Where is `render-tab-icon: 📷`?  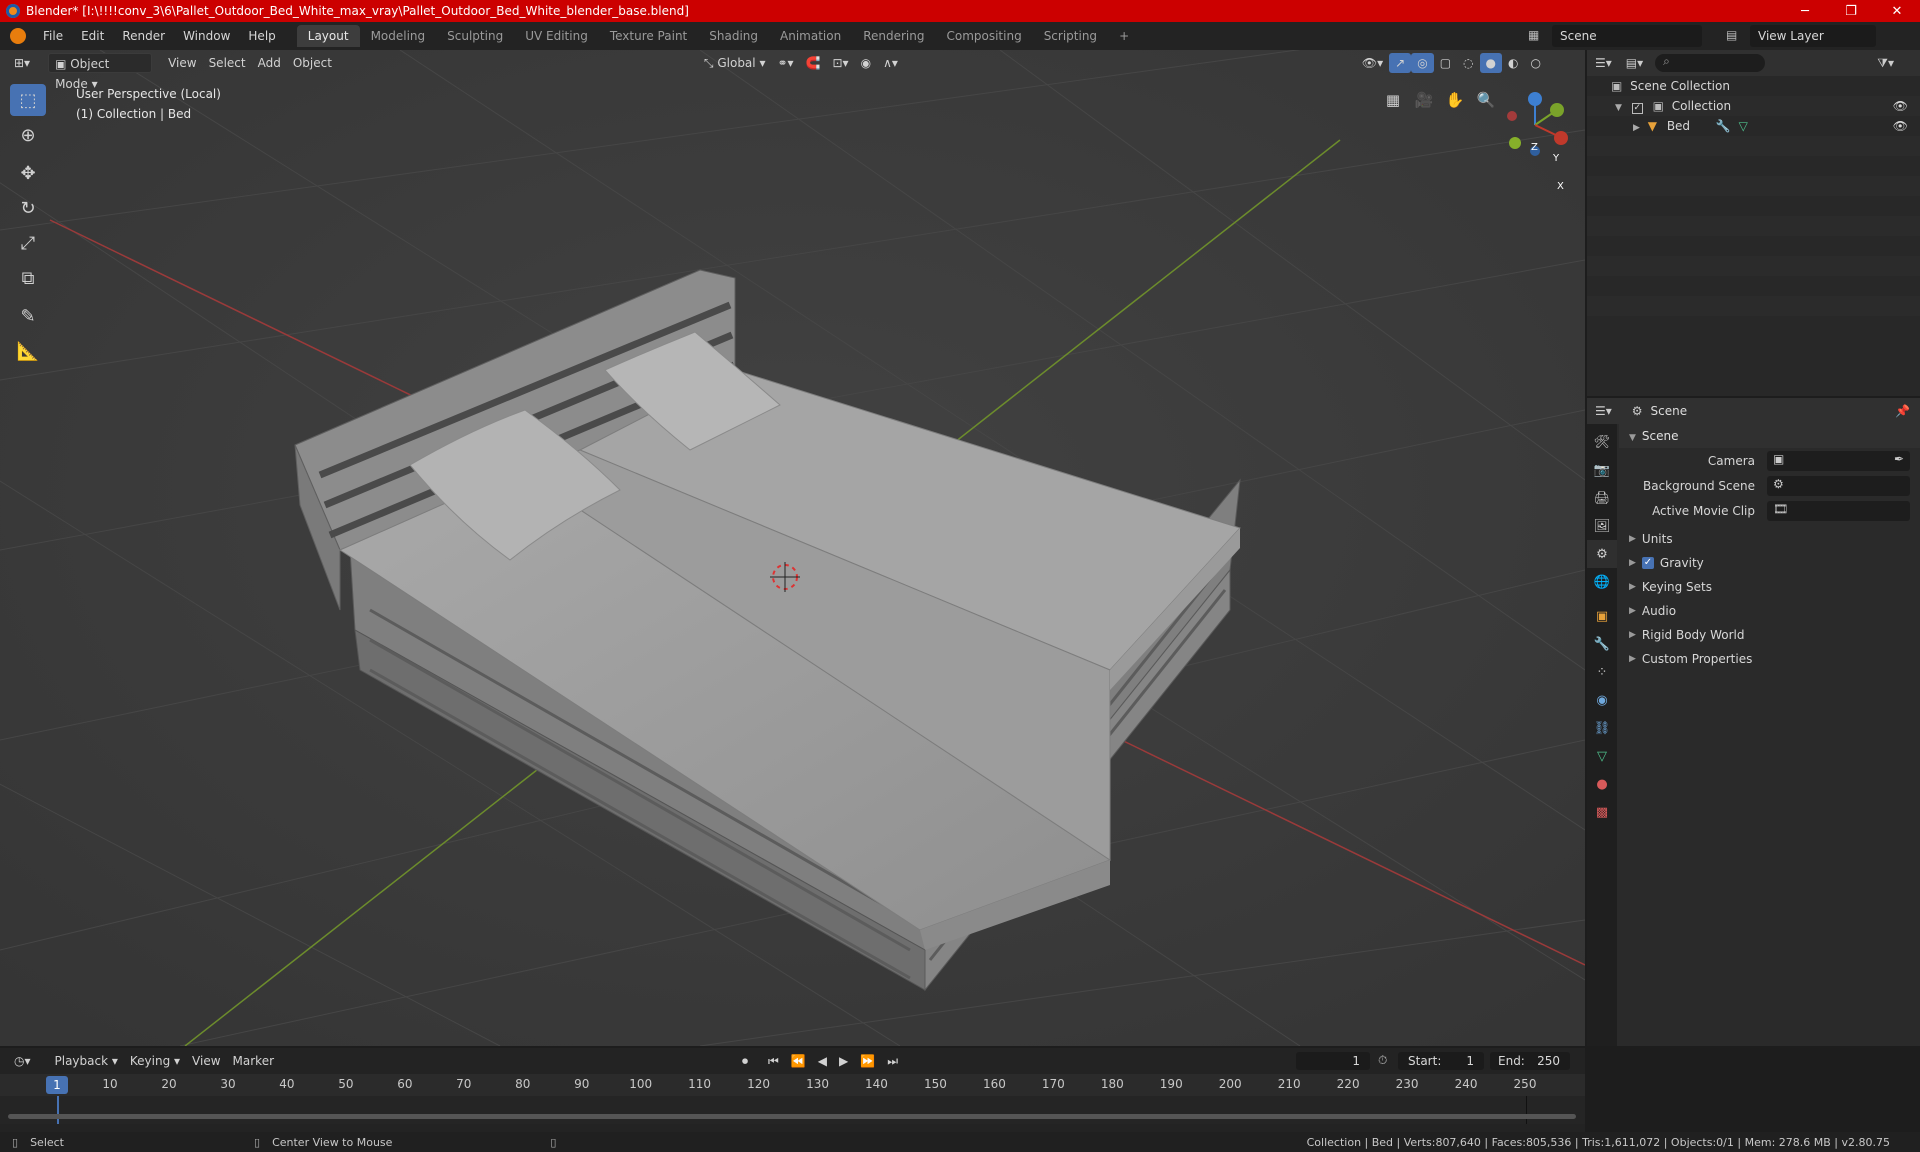
render-tab-icon: 📷 is located at coordinates (1602, 470).